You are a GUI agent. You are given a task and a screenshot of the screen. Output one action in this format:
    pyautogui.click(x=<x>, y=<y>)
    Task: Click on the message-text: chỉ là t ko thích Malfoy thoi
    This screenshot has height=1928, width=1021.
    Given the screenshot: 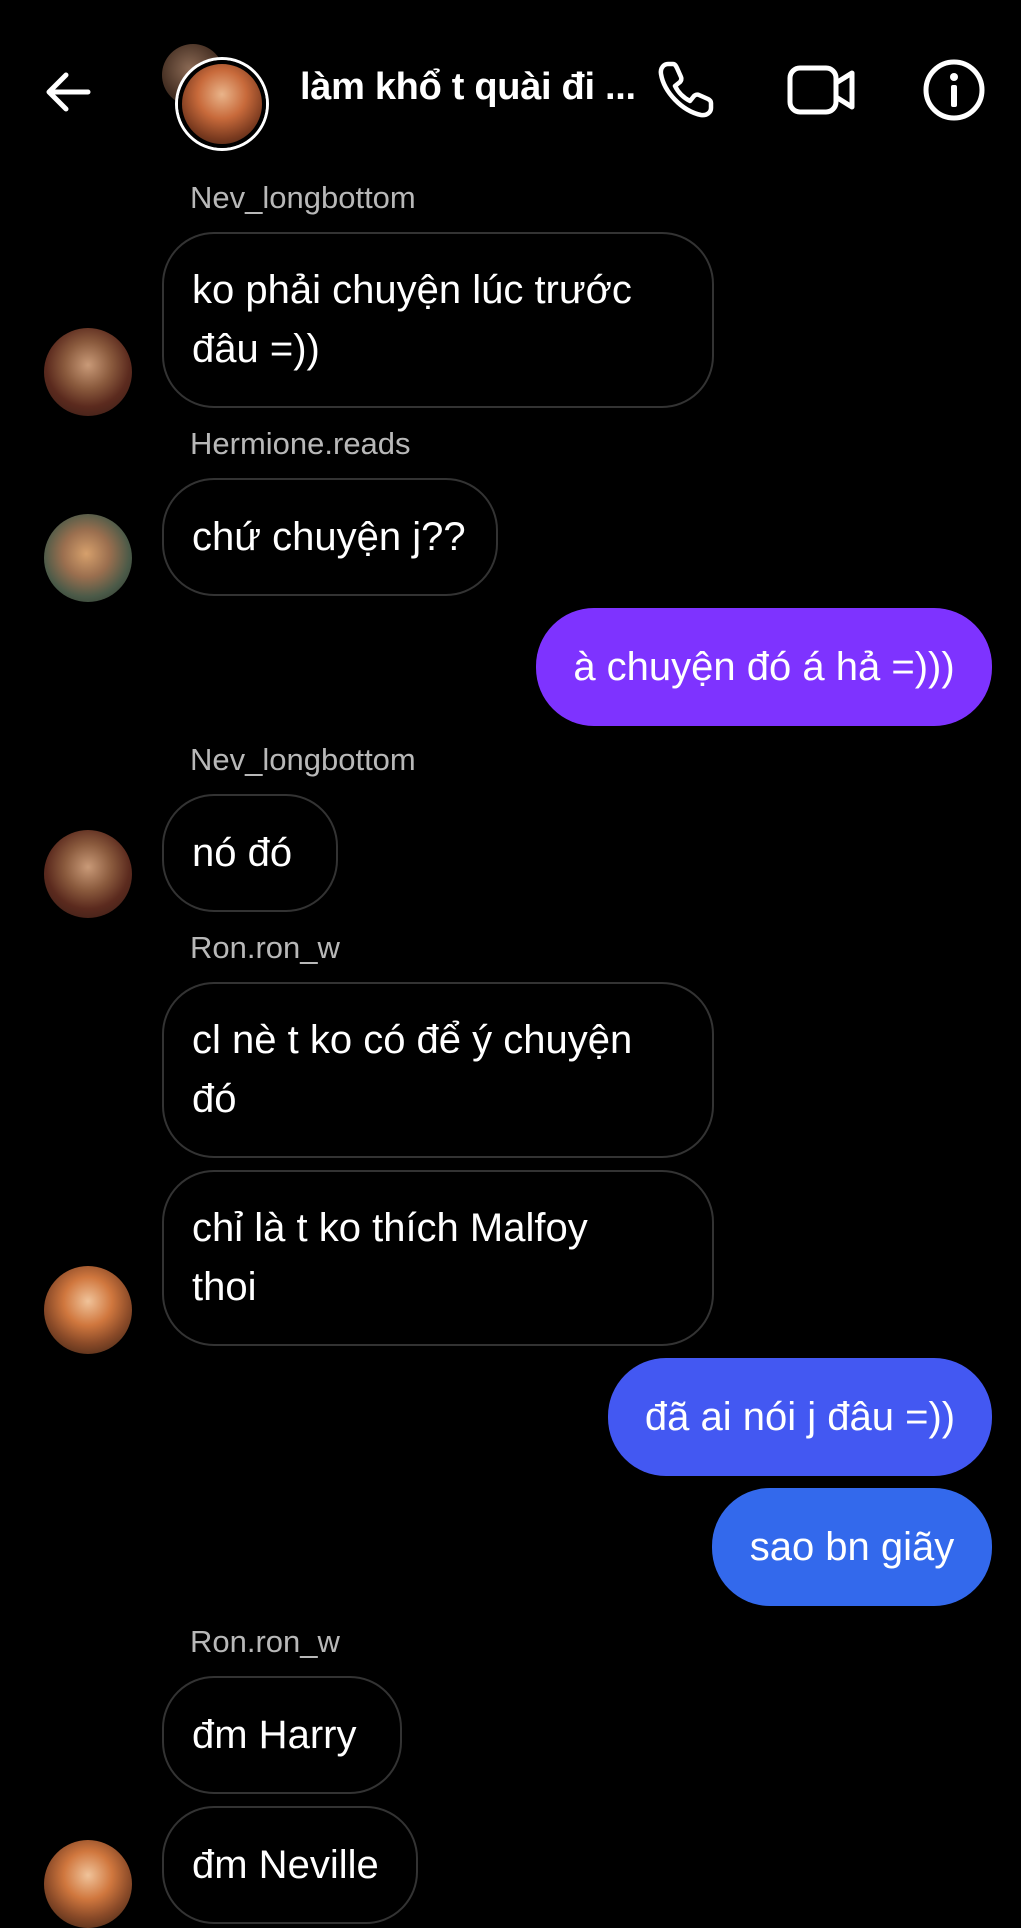 What is the action you would take?
    pyautogui.click(x=390, y=1257)
    